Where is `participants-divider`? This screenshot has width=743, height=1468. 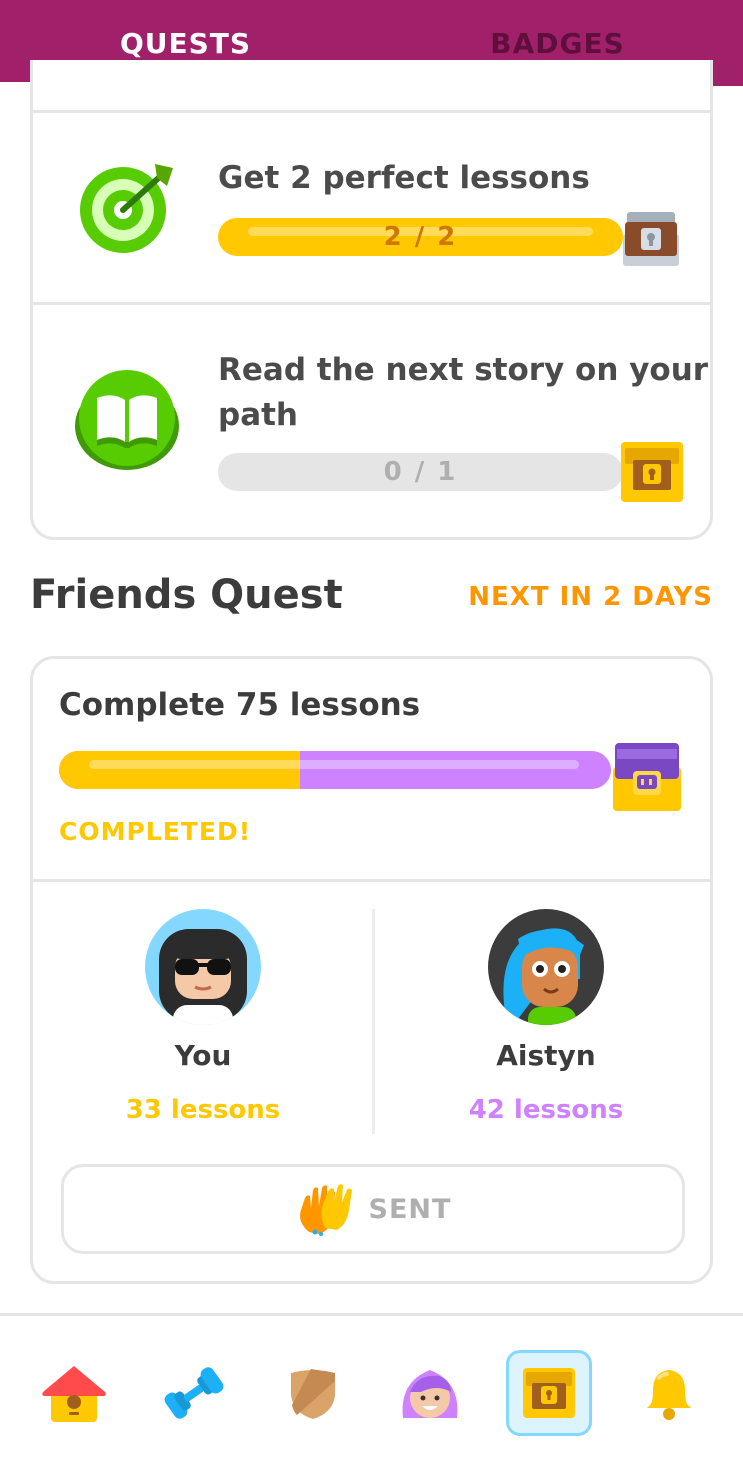 participants-divider is located at coordinates (373, 1021).